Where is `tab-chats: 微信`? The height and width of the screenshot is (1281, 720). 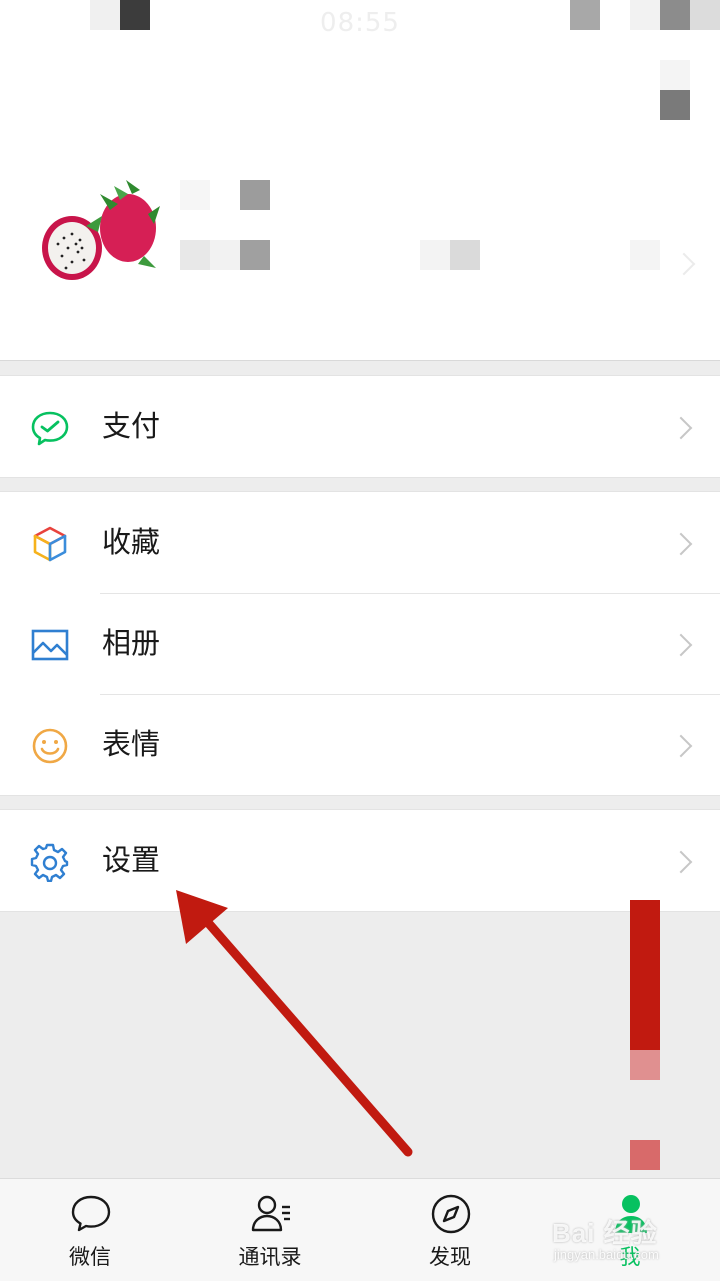 tab-chats: 微信 is located at coordinates (90, 1230).